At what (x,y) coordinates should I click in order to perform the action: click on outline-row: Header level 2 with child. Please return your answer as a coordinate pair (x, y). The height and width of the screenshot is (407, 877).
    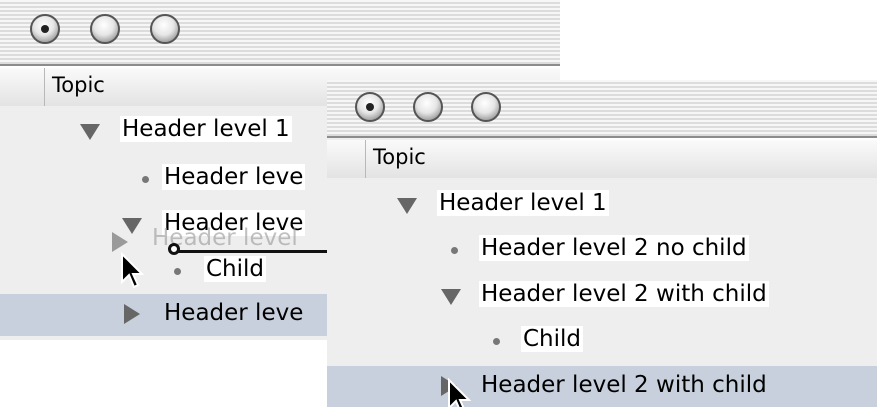
    Looking at the image, I should click on (602, 296).